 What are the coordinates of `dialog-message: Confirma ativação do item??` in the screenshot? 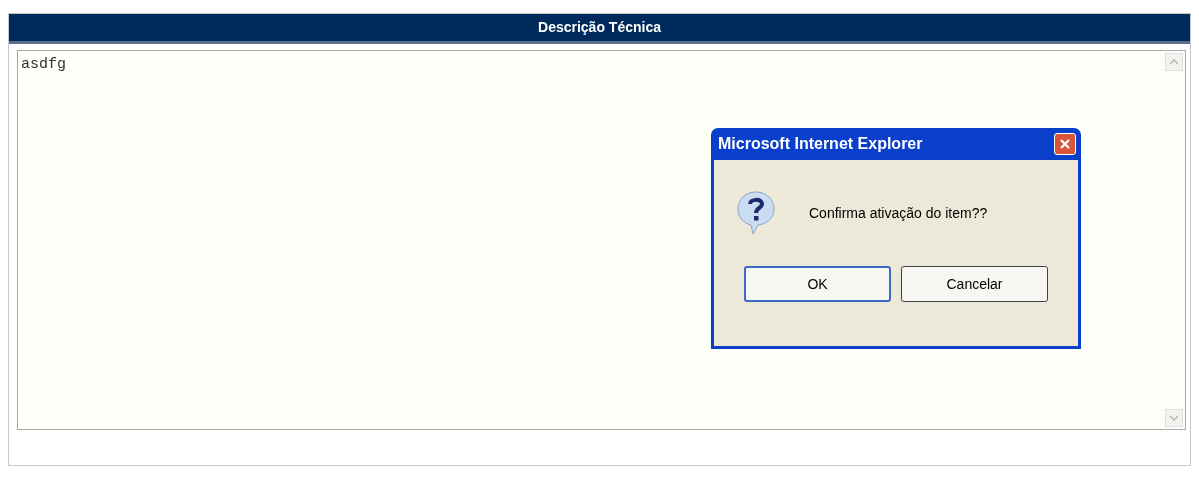 It's located at (898, 213).